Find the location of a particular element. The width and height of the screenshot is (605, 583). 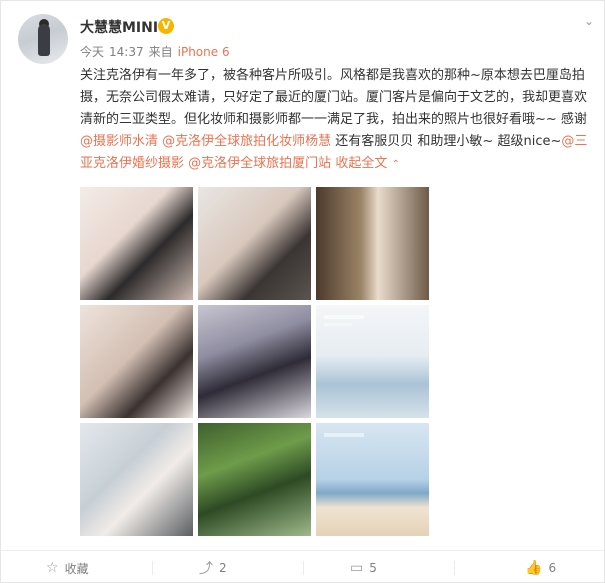

avatar-figure-body is located at coordinates (44, 40).